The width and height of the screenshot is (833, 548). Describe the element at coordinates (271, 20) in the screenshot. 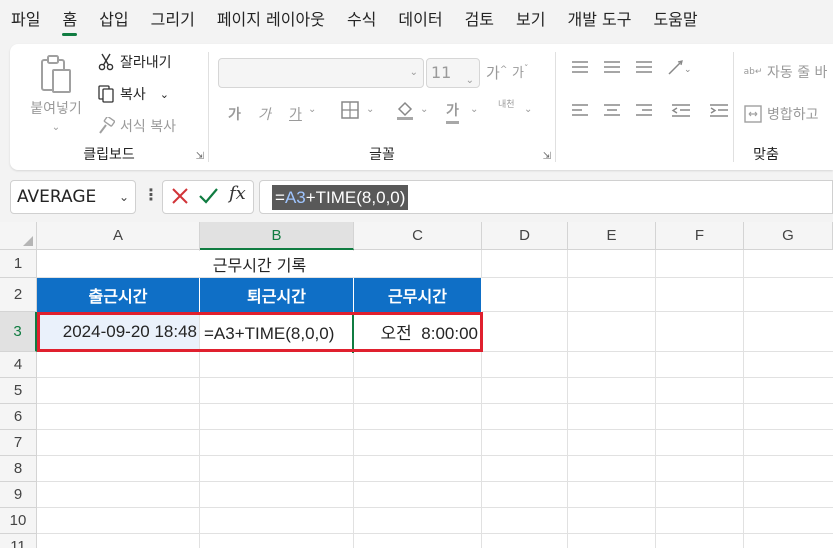

I see `menu-page-layout: 페이지 레이아웃` at that location.